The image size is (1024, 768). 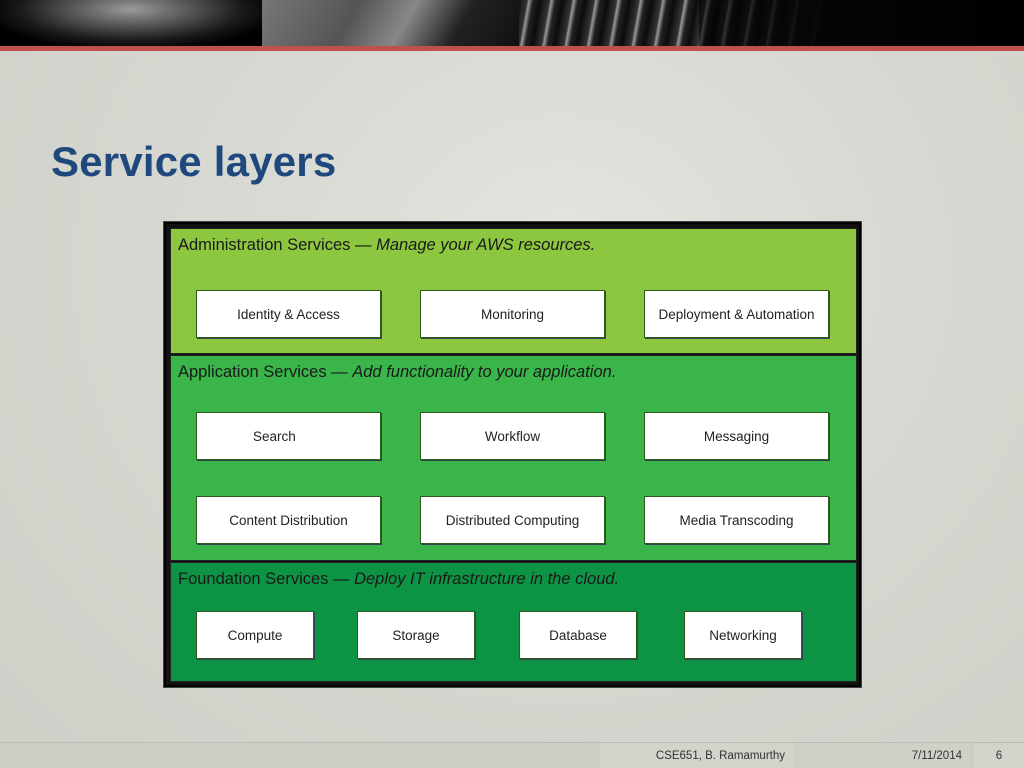 What do you see at coordinates (512, 48) in the screenshot?
I see `accent-rule` at bounding box center [512, 48].